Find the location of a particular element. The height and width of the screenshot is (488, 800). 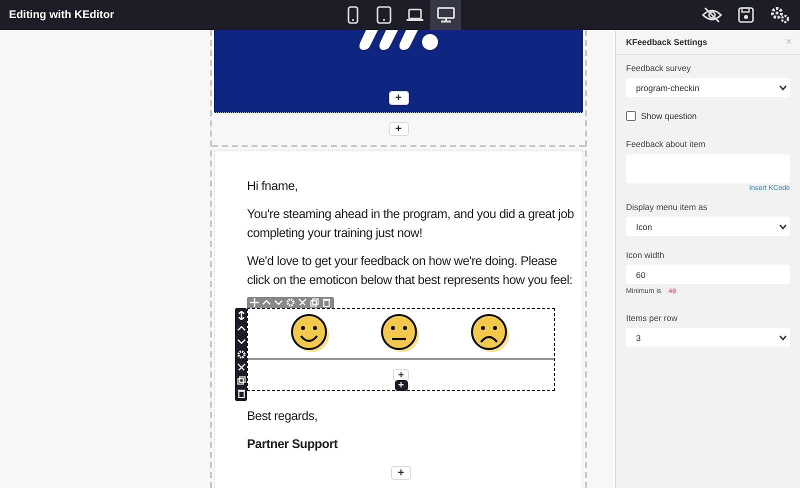

field-label: Display menu item as is located at coordinates (667, 207).